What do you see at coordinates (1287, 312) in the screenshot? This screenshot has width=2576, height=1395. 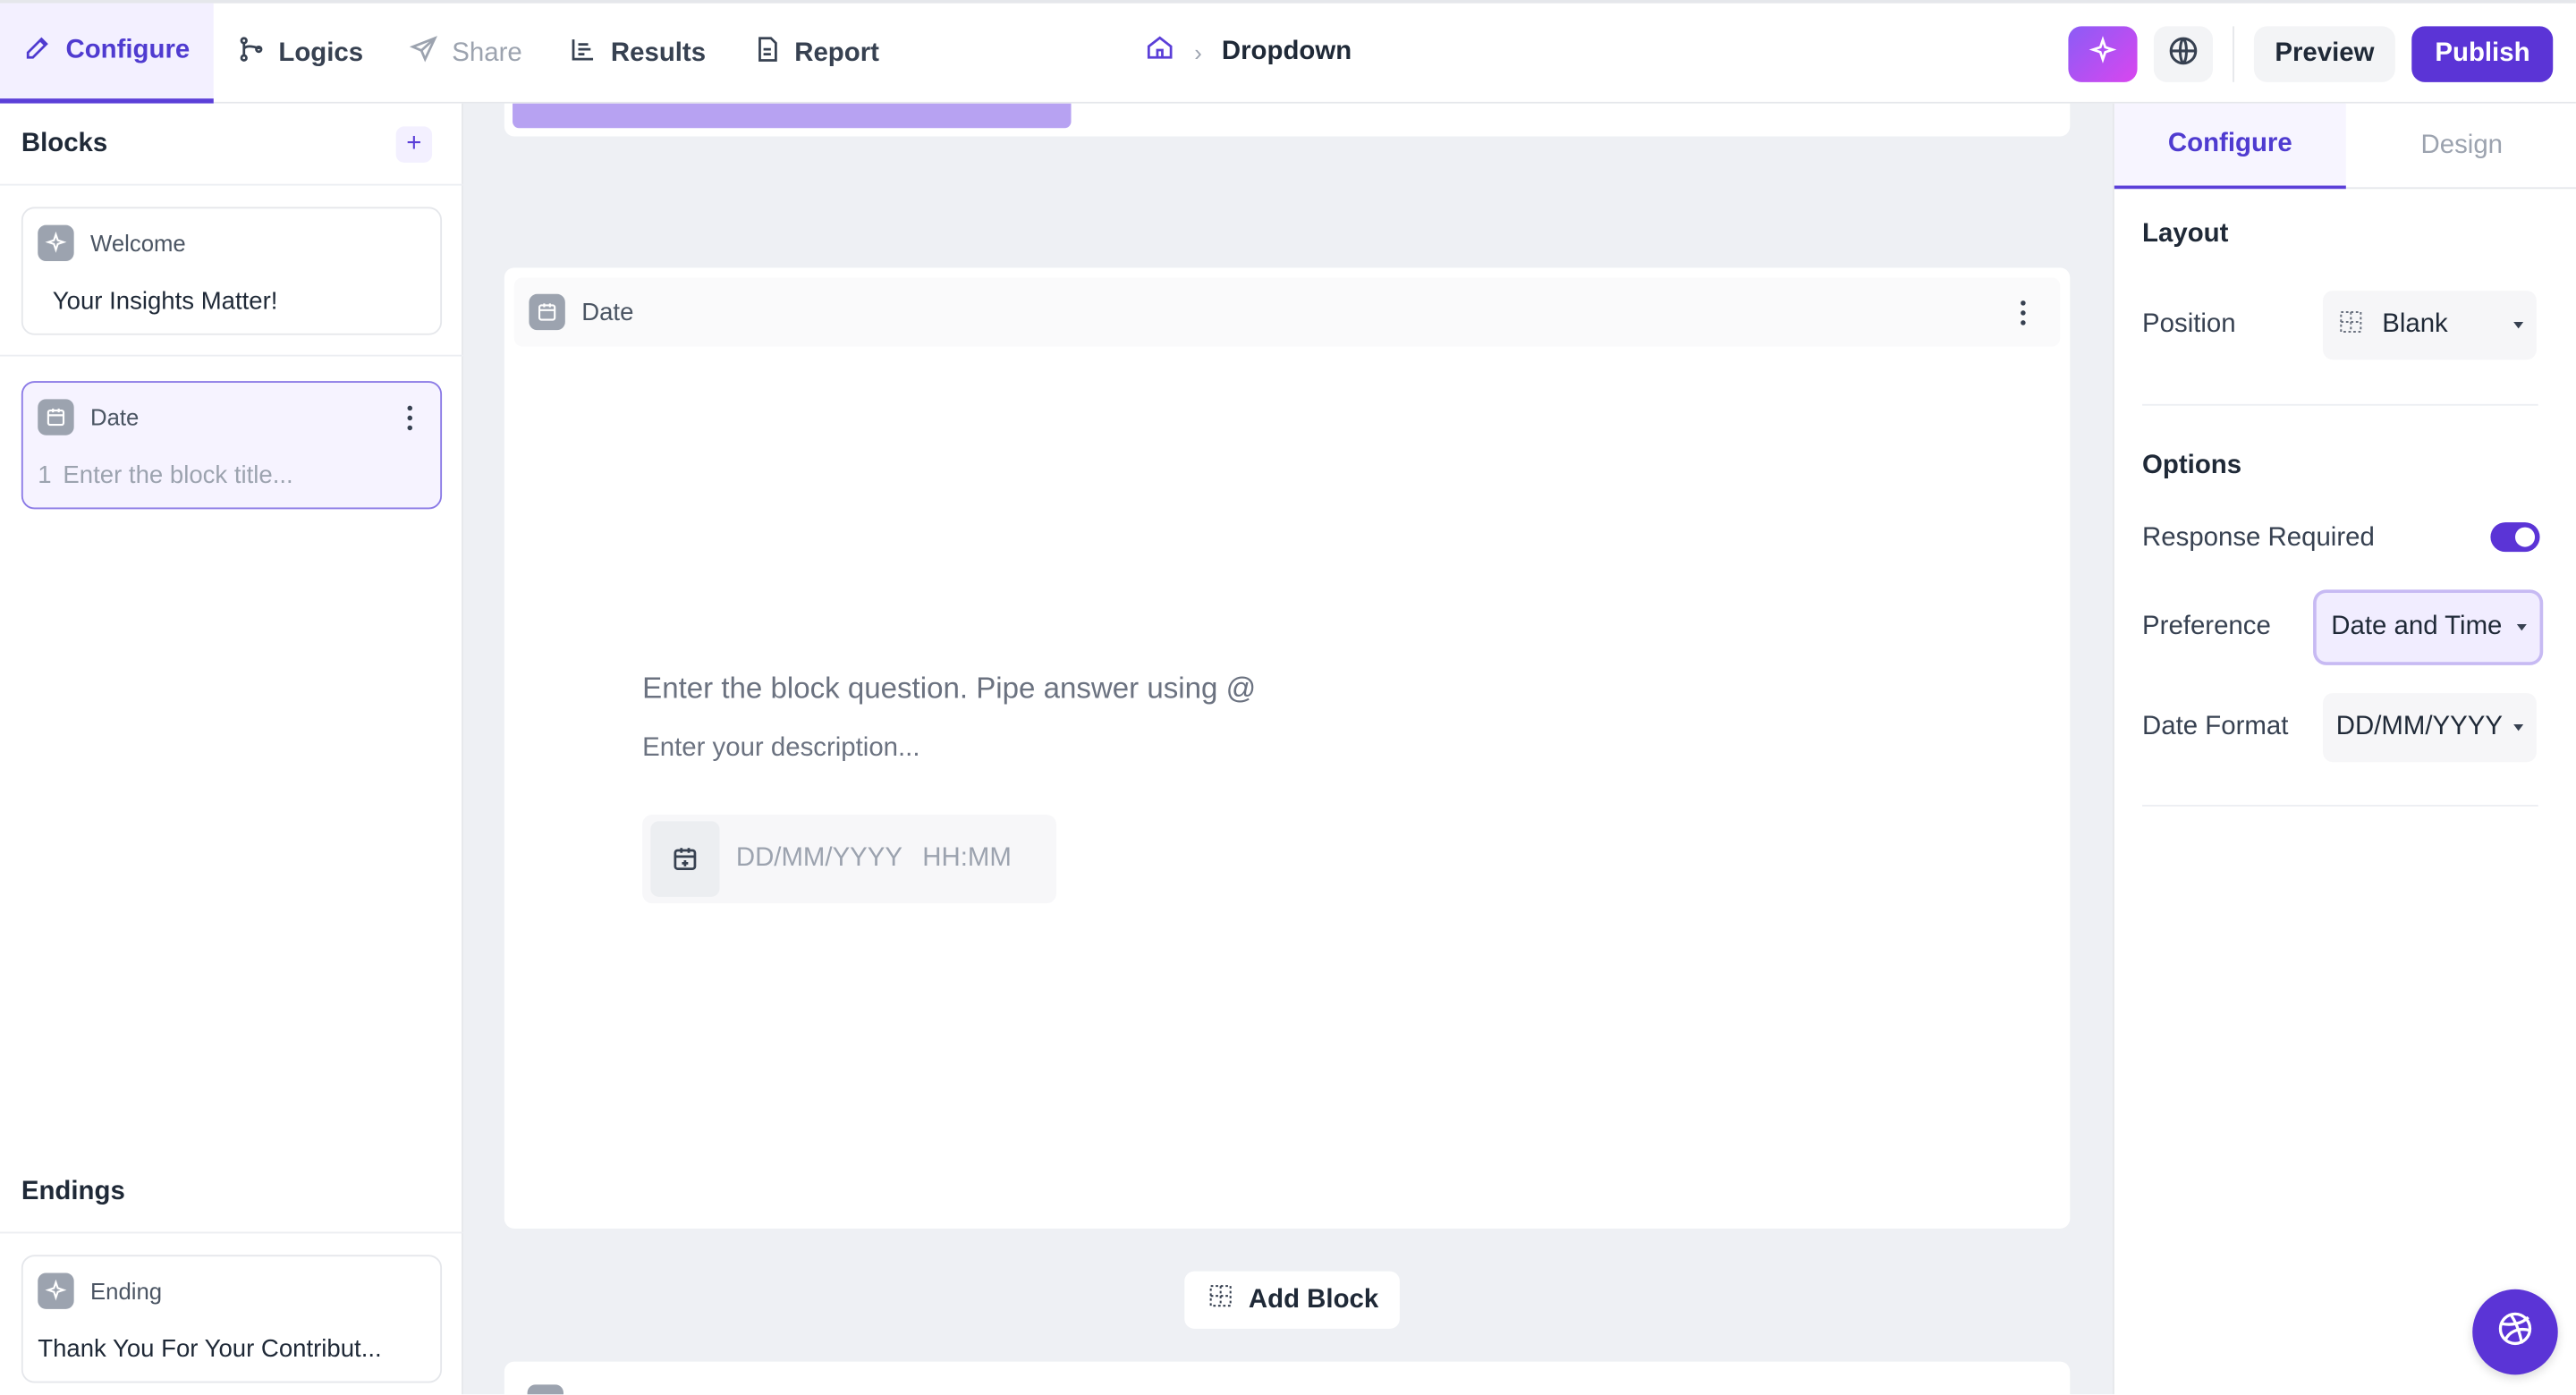 I see `block-header: Date` at bounding box center [1287, 312].